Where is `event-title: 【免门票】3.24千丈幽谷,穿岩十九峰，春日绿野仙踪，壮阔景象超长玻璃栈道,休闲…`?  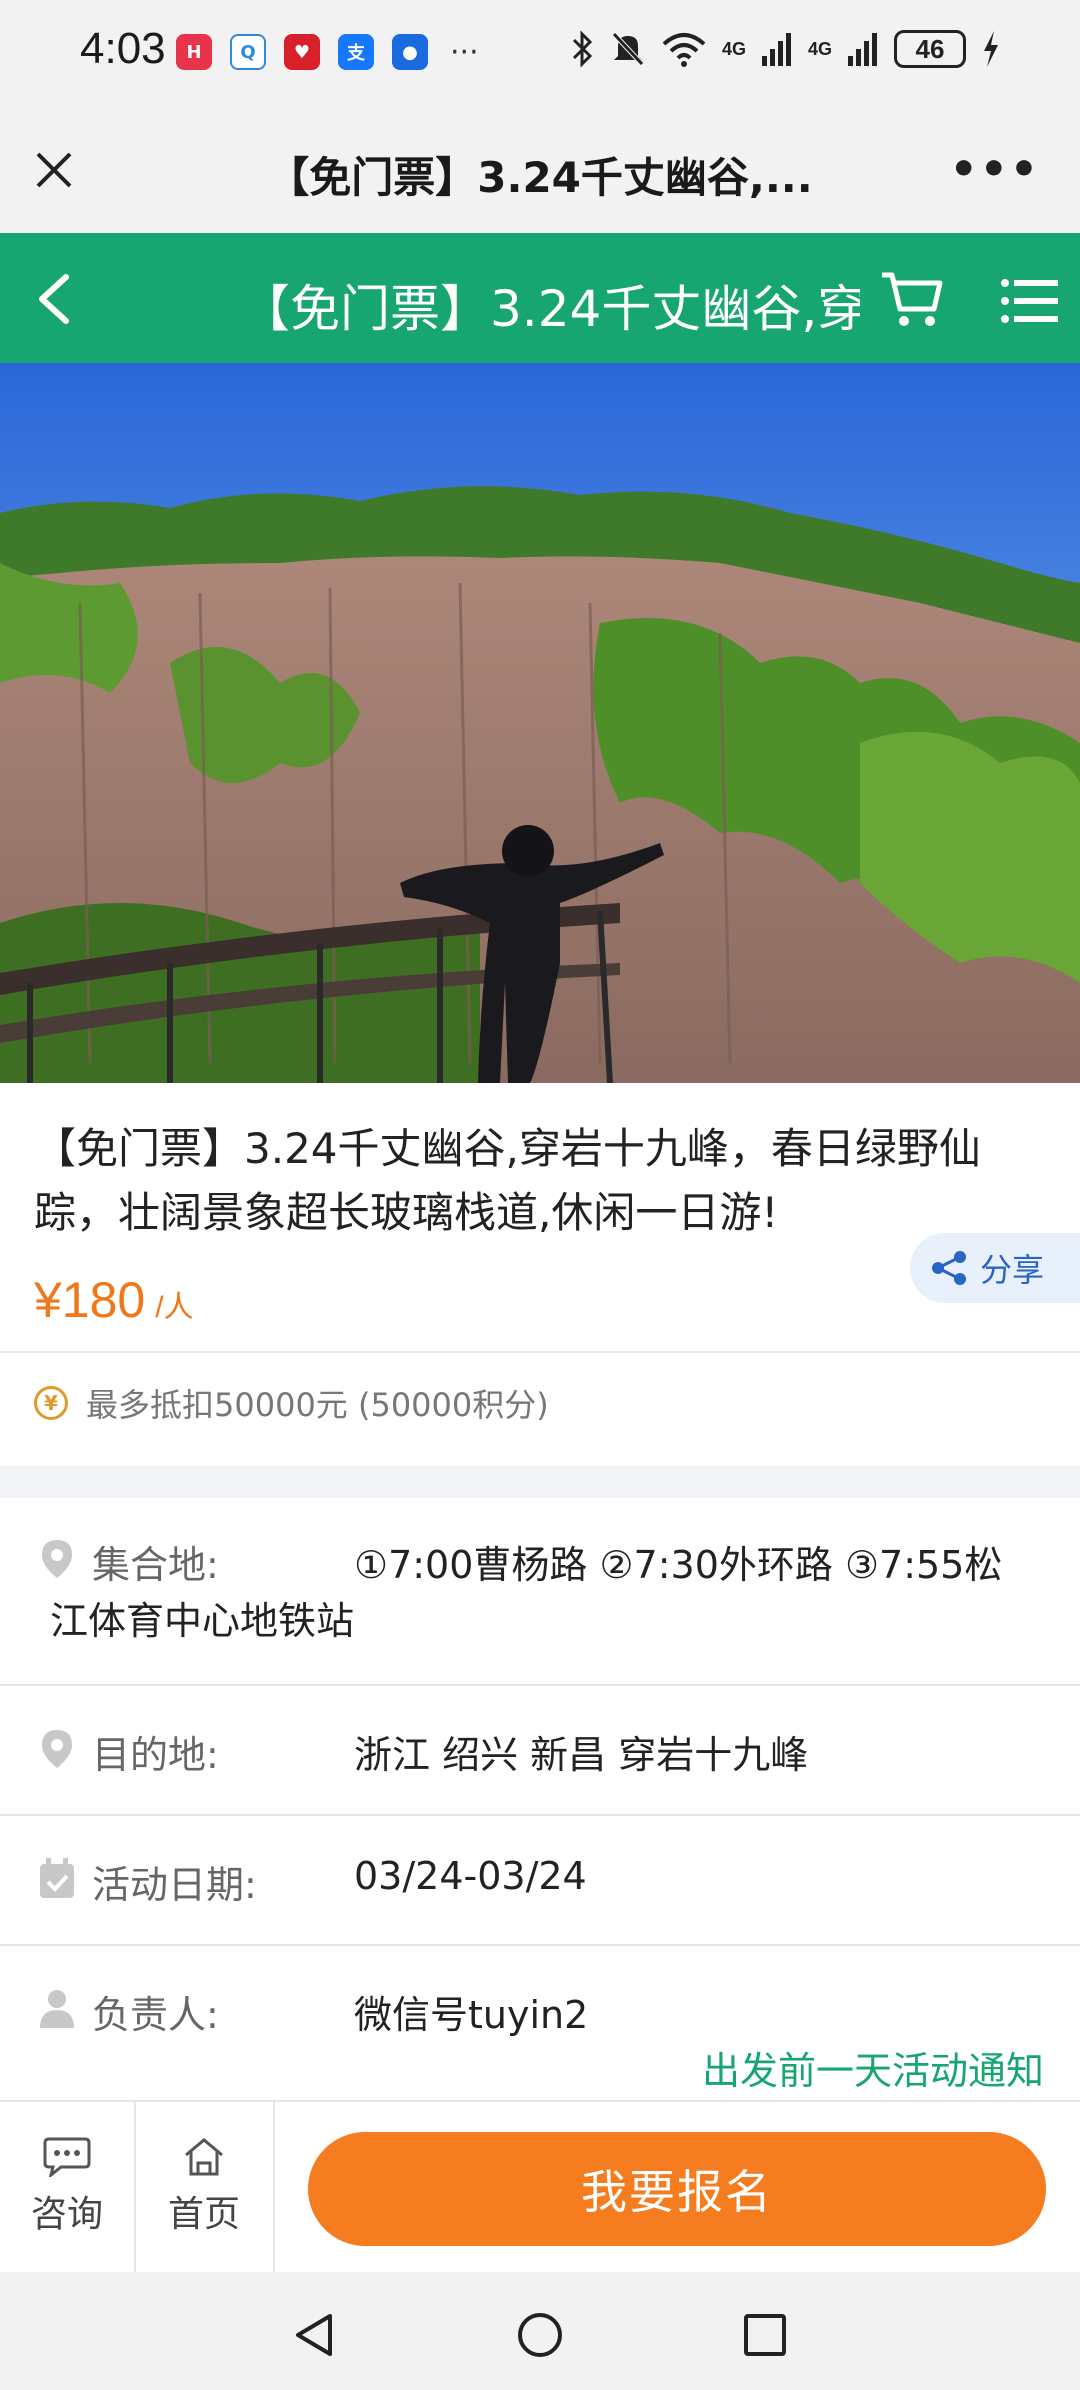 event-title: 【免门票】3.24千丈幽谷,穿岩十九峰，春日绿野仙踪，壮阔景象超长玻璃栈道,休闲… is located at coordinates (507, 1180).